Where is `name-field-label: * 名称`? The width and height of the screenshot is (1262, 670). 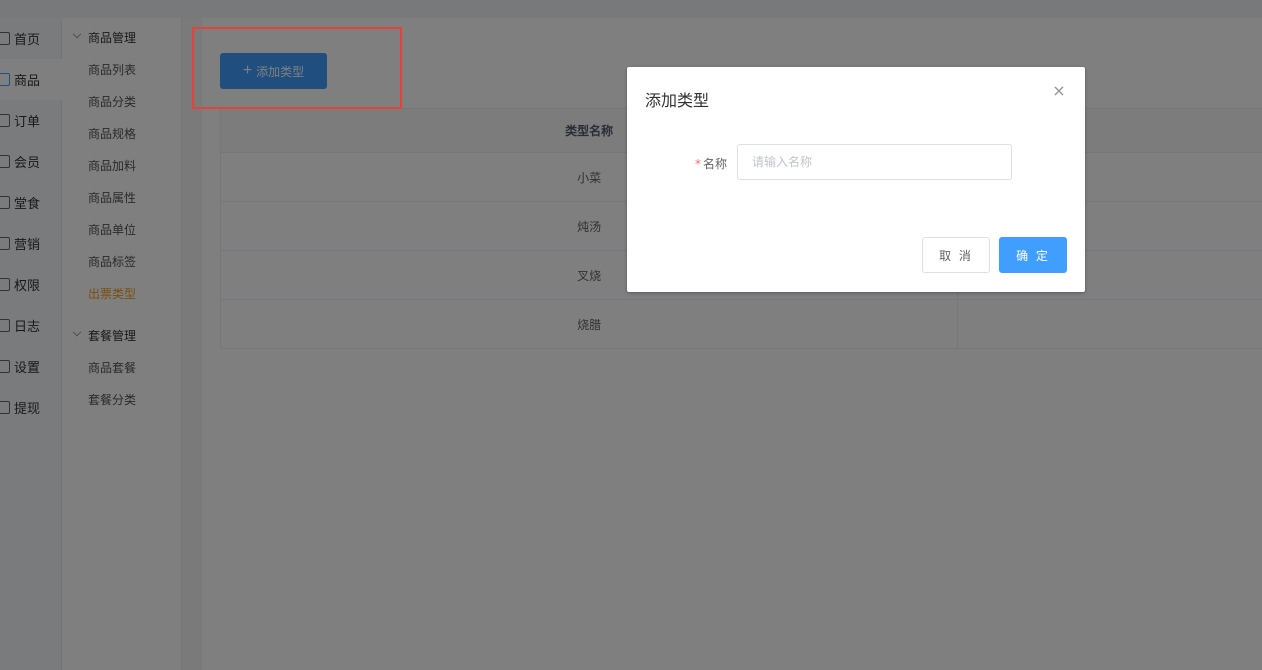 name-field-label: * 名称 is located at coordinates (707, 163).